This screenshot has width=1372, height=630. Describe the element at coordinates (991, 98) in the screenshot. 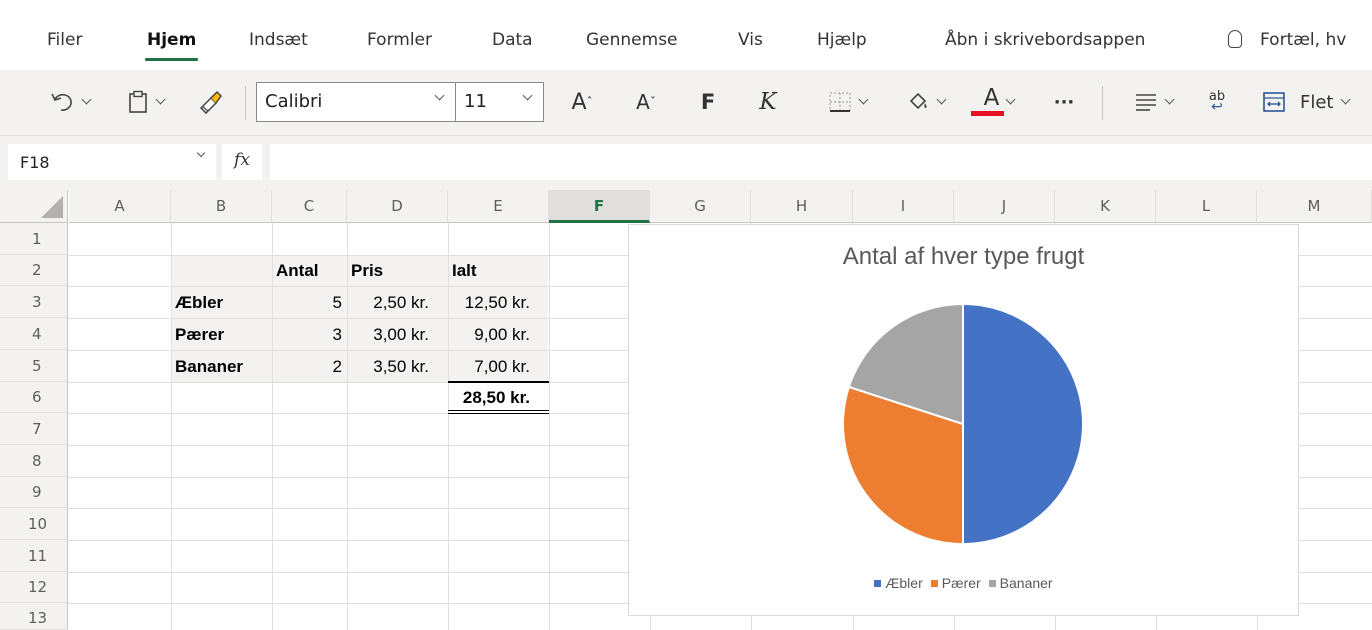

I see `font-color-letter: A` at that location.